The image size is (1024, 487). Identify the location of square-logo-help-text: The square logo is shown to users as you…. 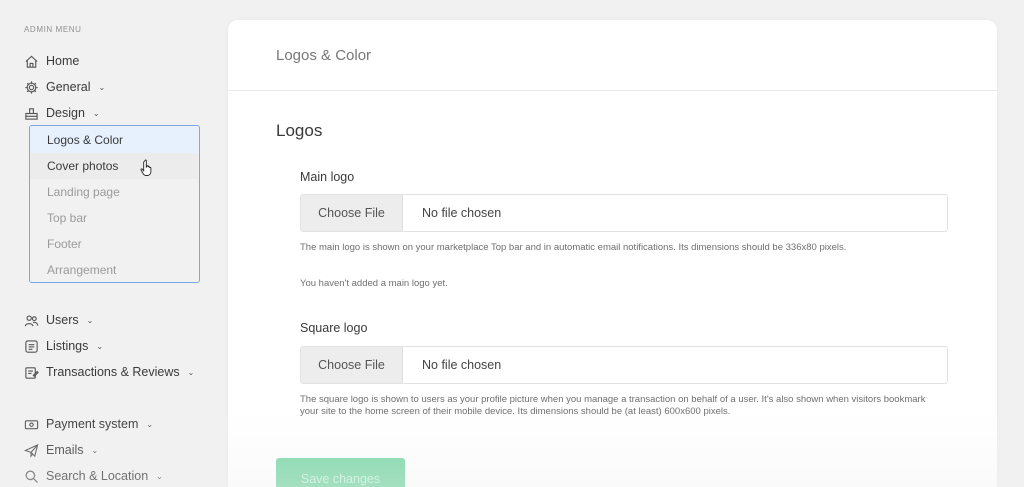
(613, 405).